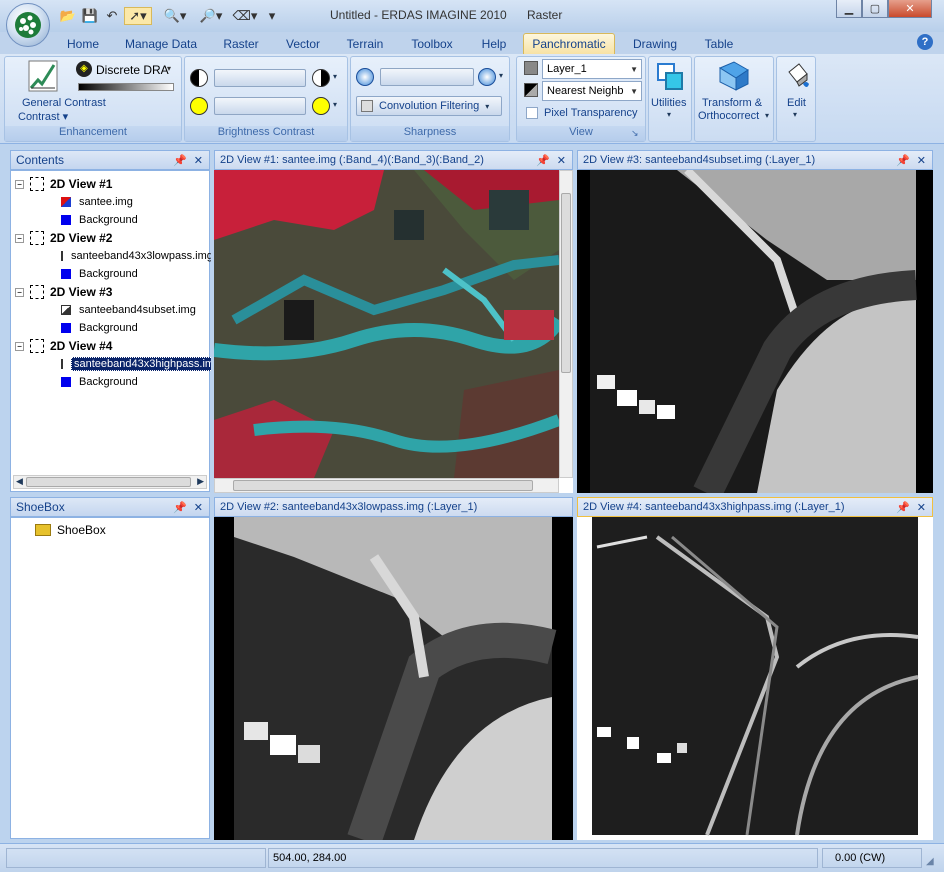 The width and height of the screenshot is (944, 872). What do you see at coordinates (719, 43) in the screenshot?
I see `tab-table: Table` at bounding box center [719, 43].